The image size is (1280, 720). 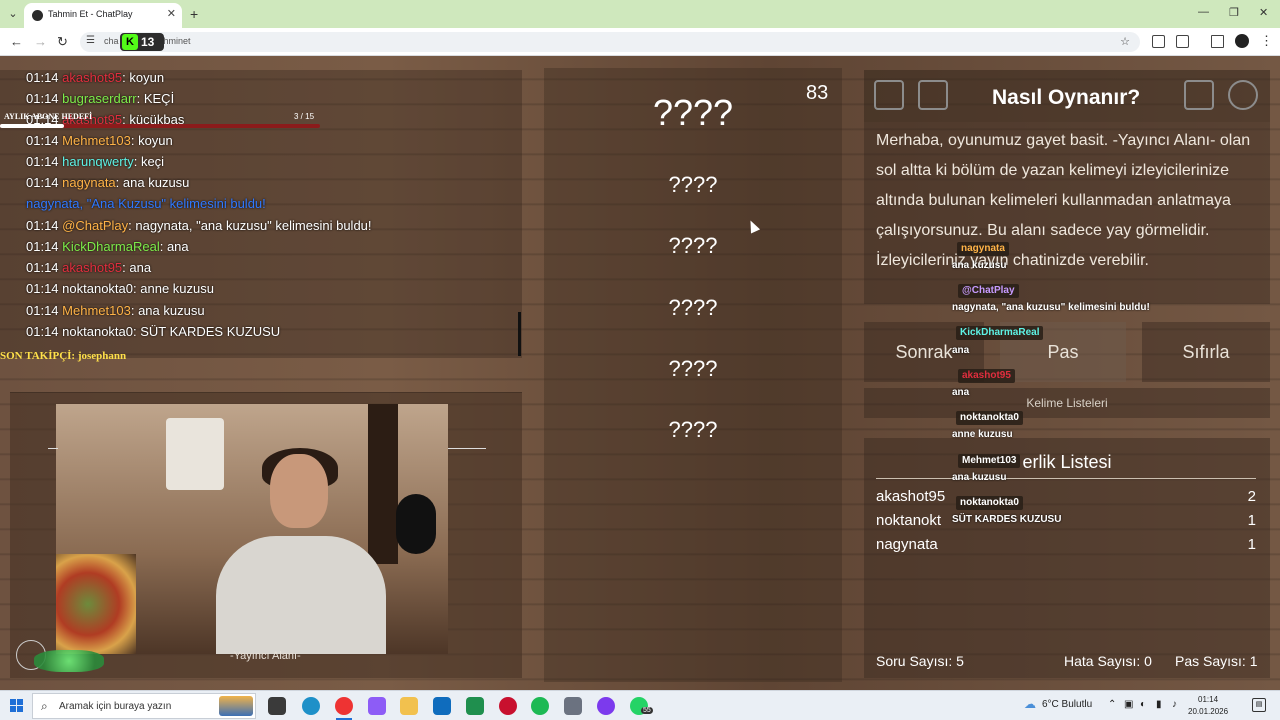 I want to click on tab-list-chevron-icon: ⌄, so click(x=13, y=14).